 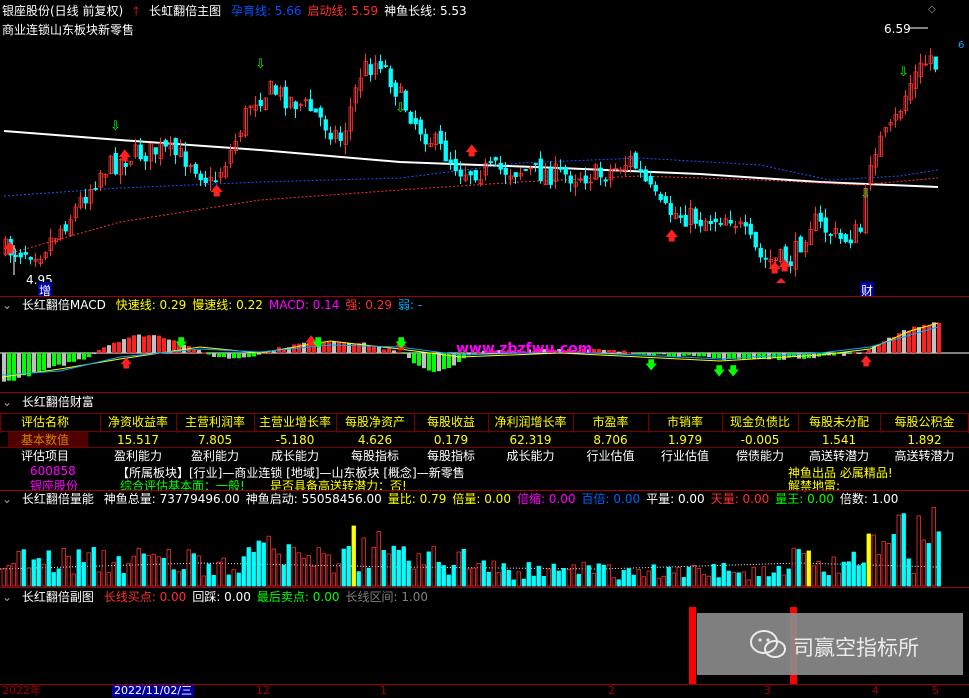 I want to click on start-line, so click(x=471, y=215).